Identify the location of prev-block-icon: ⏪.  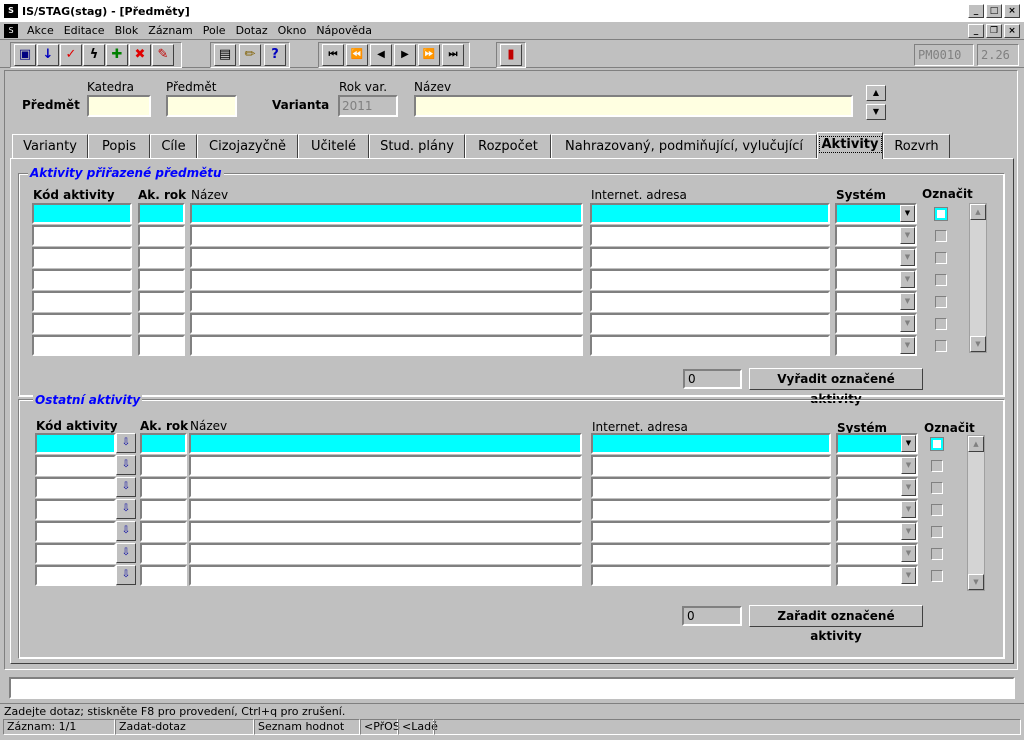
(357, 55).